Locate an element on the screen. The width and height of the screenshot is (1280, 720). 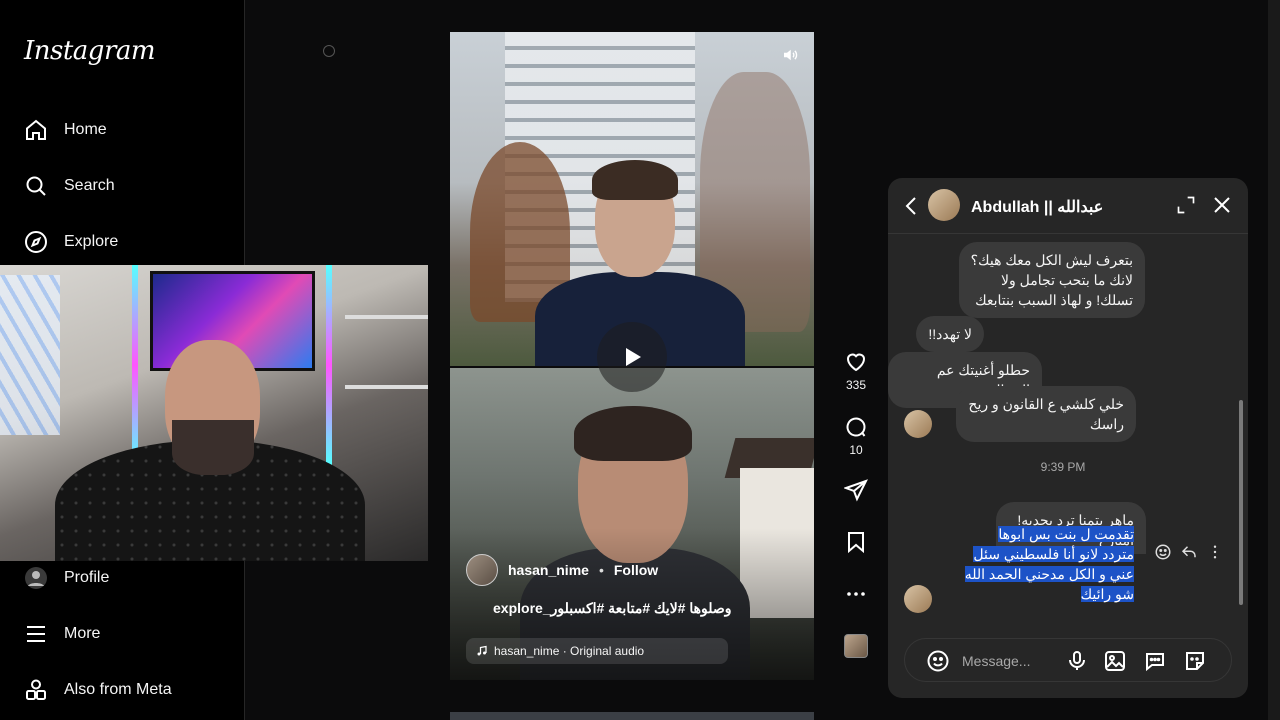
play-button is located at coordinates (632, 357).